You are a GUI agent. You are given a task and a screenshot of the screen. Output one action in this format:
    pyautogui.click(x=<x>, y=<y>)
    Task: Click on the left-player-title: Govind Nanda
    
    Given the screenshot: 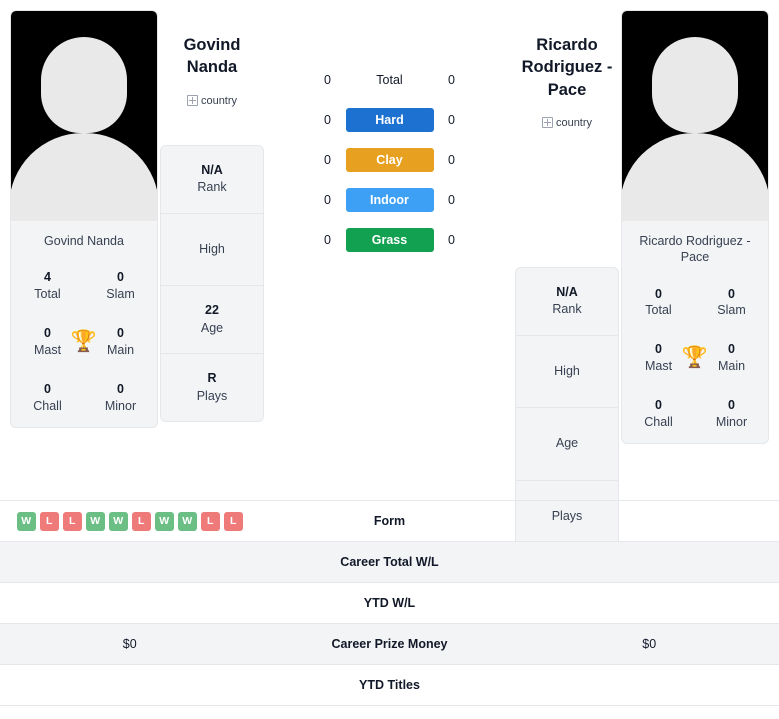 What is the action you would take?
    pyautogui.click(x=212, y=44)
    